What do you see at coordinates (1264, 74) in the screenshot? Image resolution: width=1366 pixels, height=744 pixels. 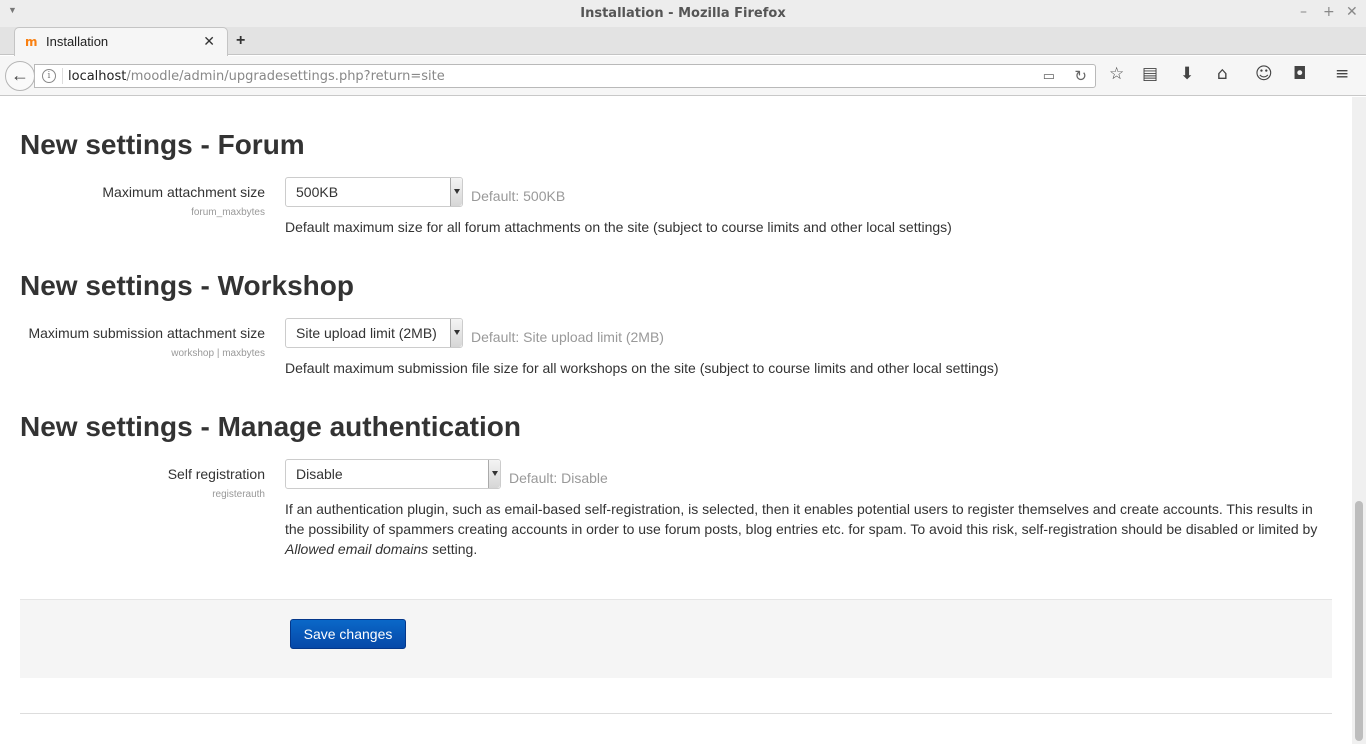 I see `hello-chat-icon: ☺` at bounding box center [1264, 74].